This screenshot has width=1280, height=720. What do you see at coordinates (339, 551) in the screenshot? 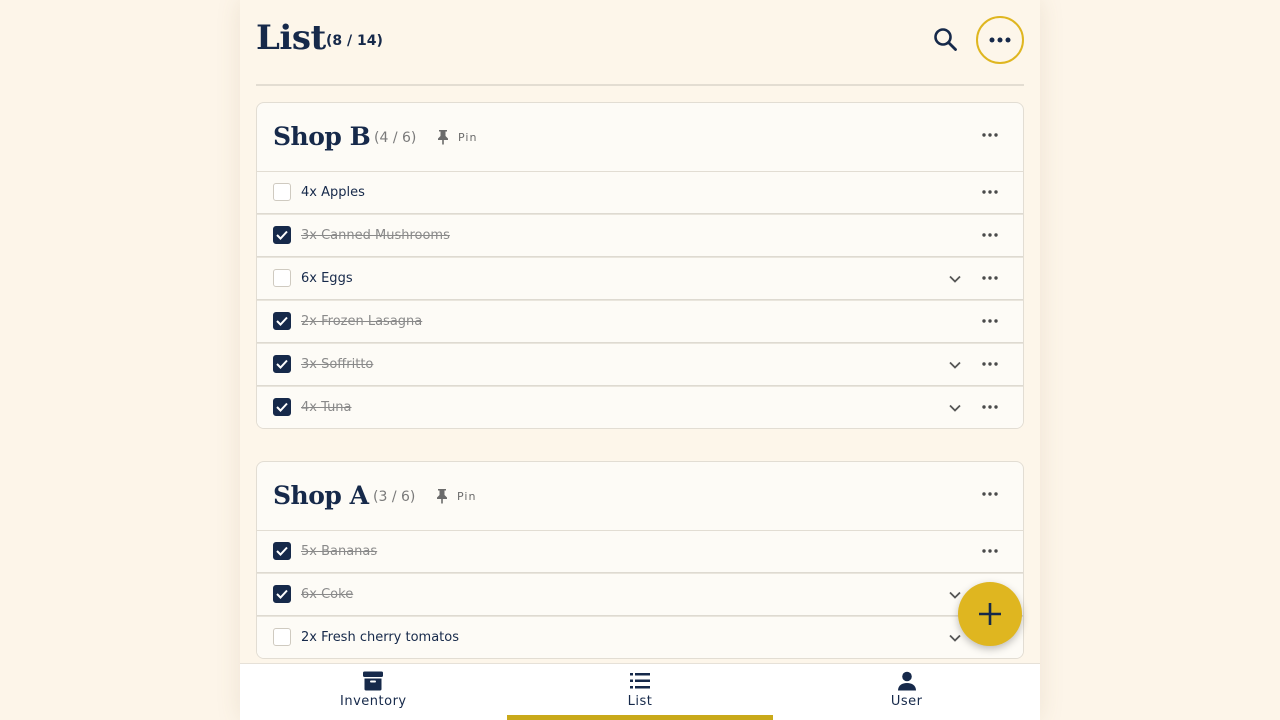
I see `item-label: 5x Bananas` at bounding box center [339, 551].